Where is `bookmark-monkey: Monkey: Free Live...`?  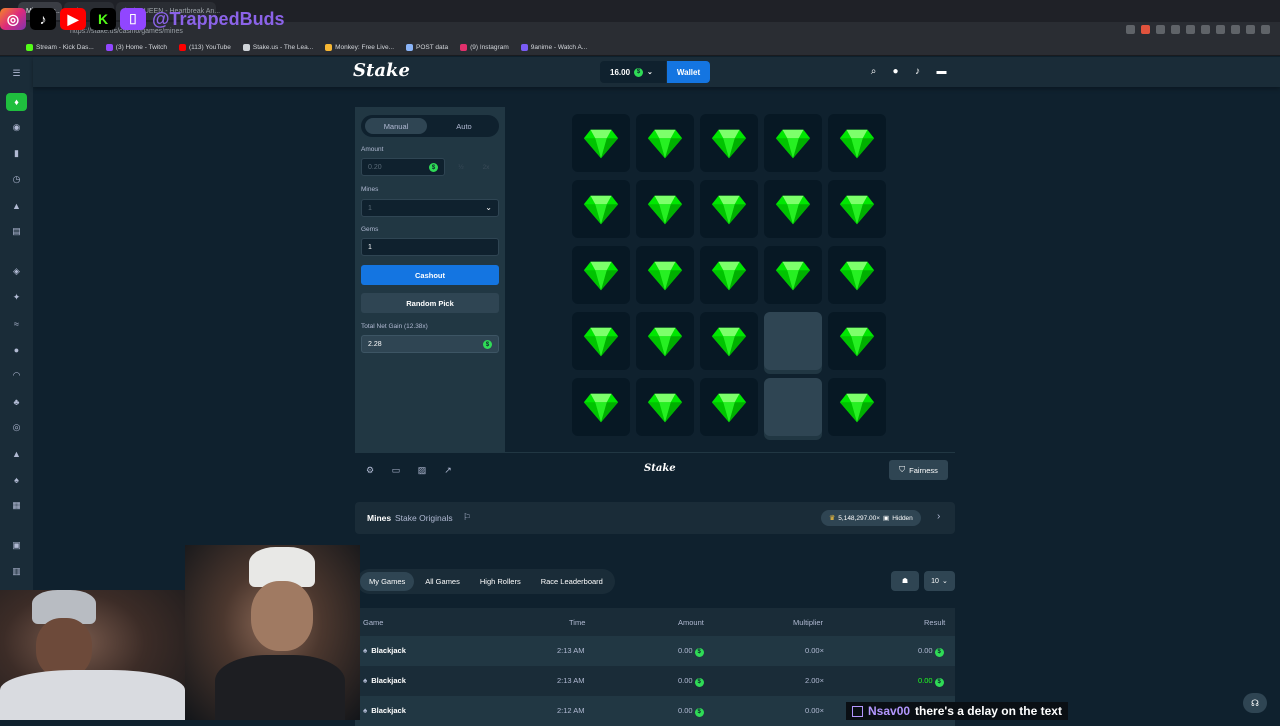
bookmark-monkey: Monkey: Free Live... is located at coordinates (359, 47).